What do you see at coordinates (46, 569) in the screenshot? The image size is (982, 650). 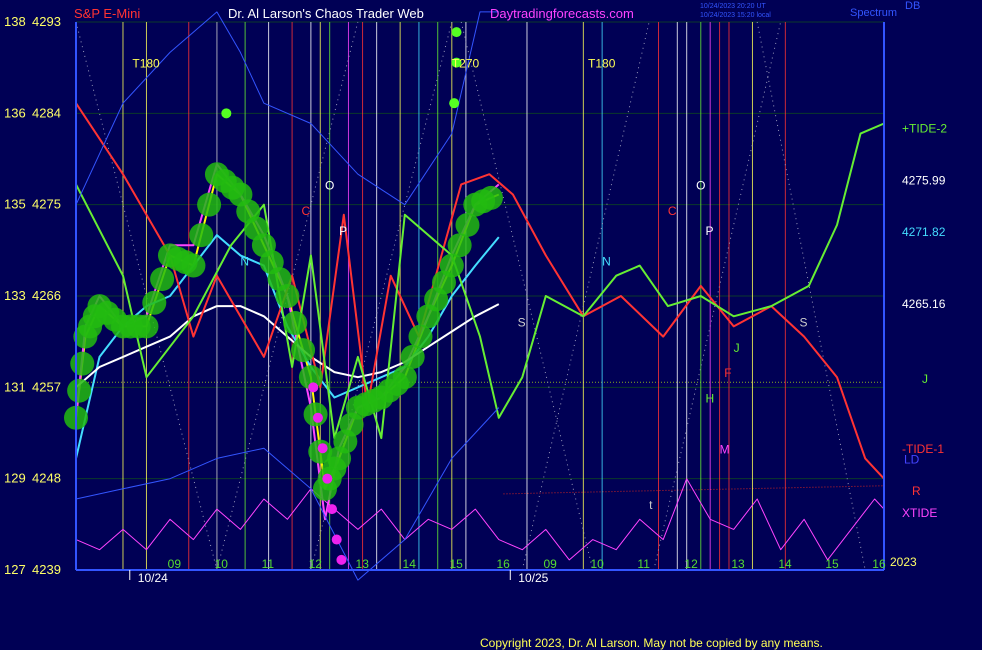 I see `y-tick-label-right: 4239` at bounding box center [46, 569].